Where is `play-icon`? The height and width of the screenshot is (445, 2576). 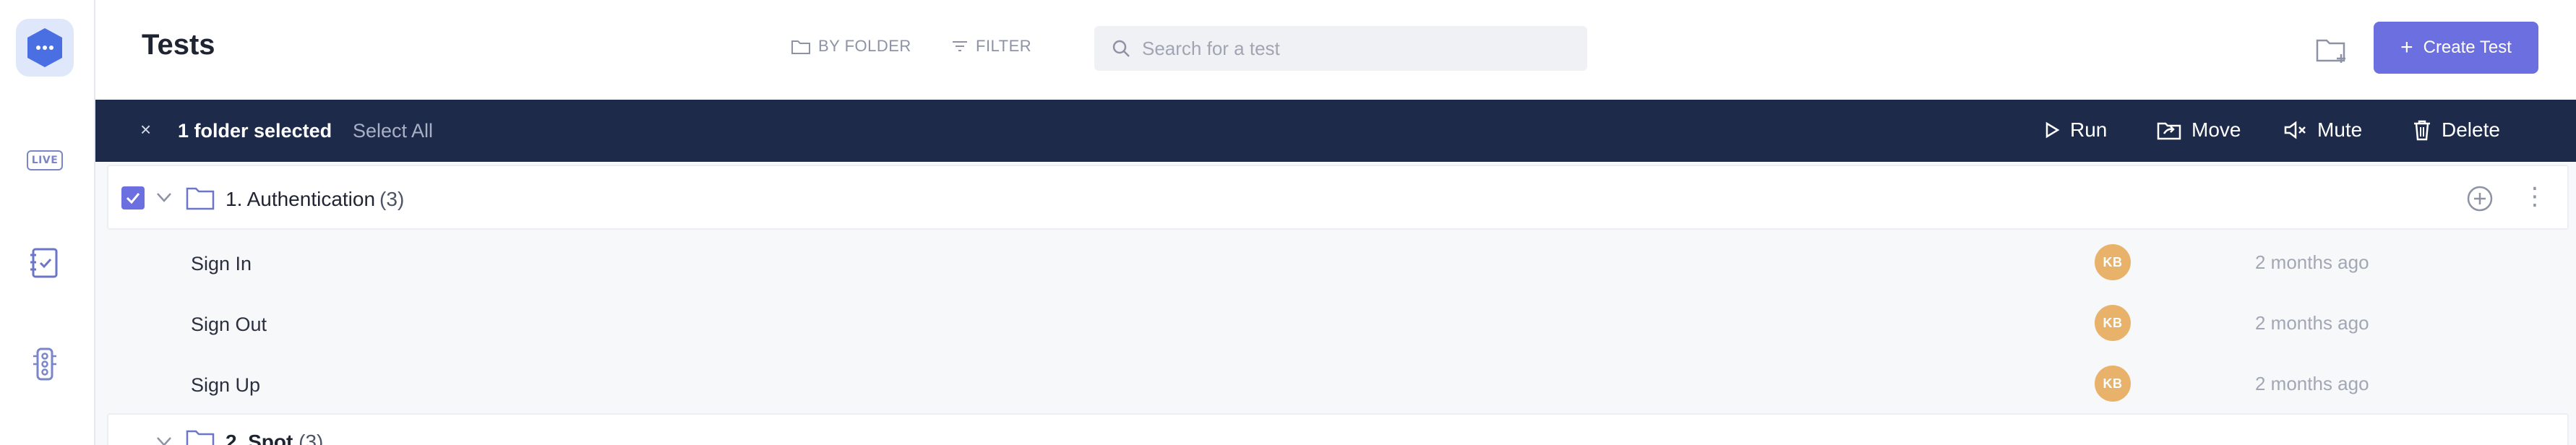 play-icon is located at coordinates (2053, 130).